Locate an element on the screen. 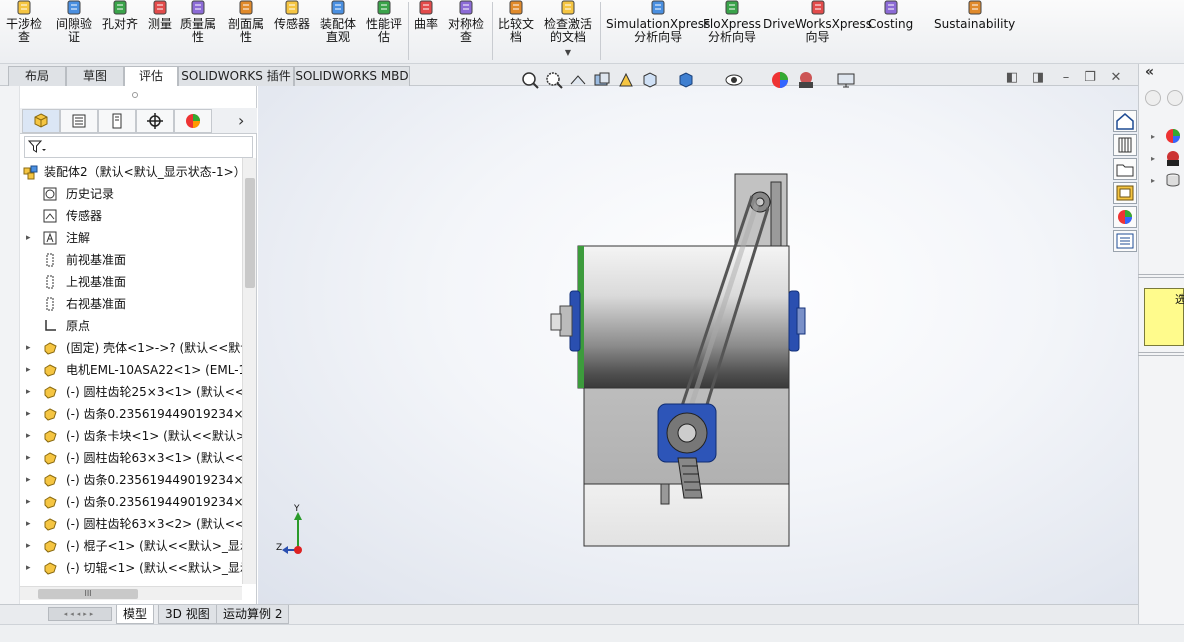  back-icon is located at coordinates (1153, 98).